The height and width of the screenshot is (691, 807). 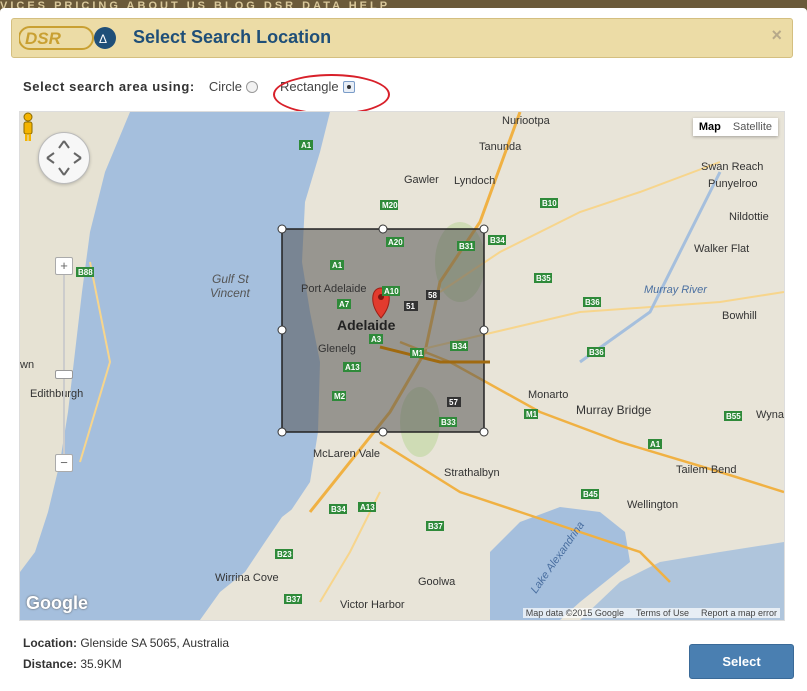 I want to click on svg-text: A7, so click(x=344, y=304).